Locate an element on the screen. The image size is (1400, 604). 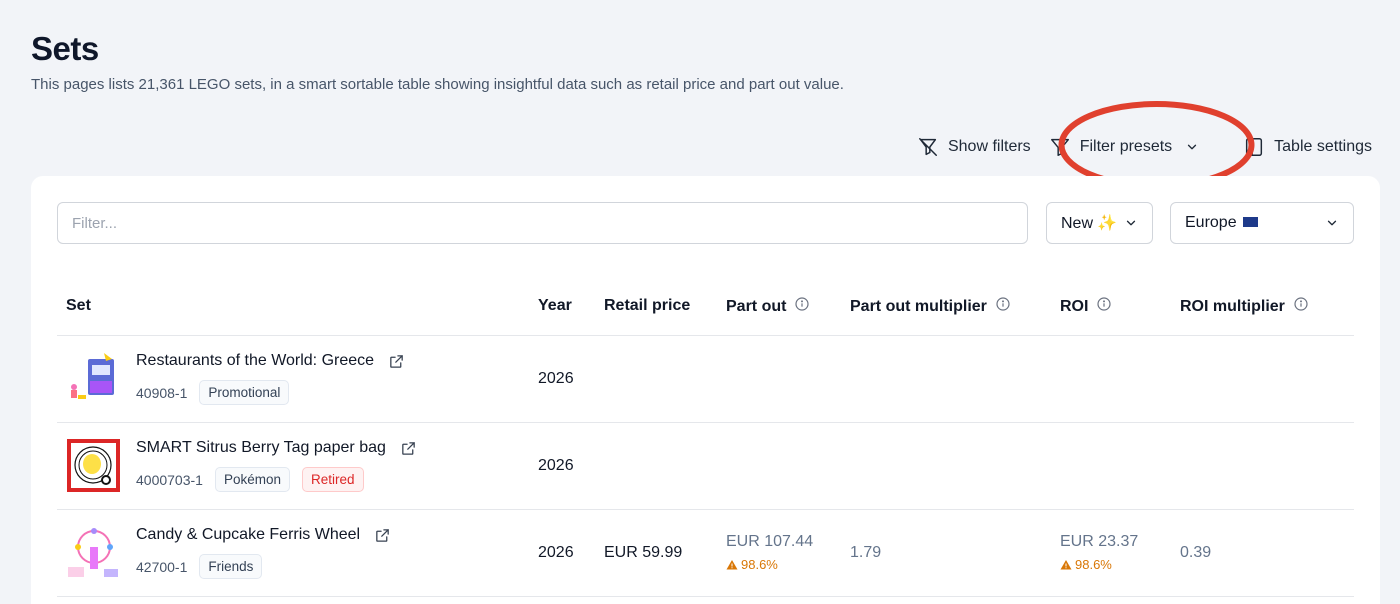
theme-badge: Pokémon is located at coordinates (252, 479).